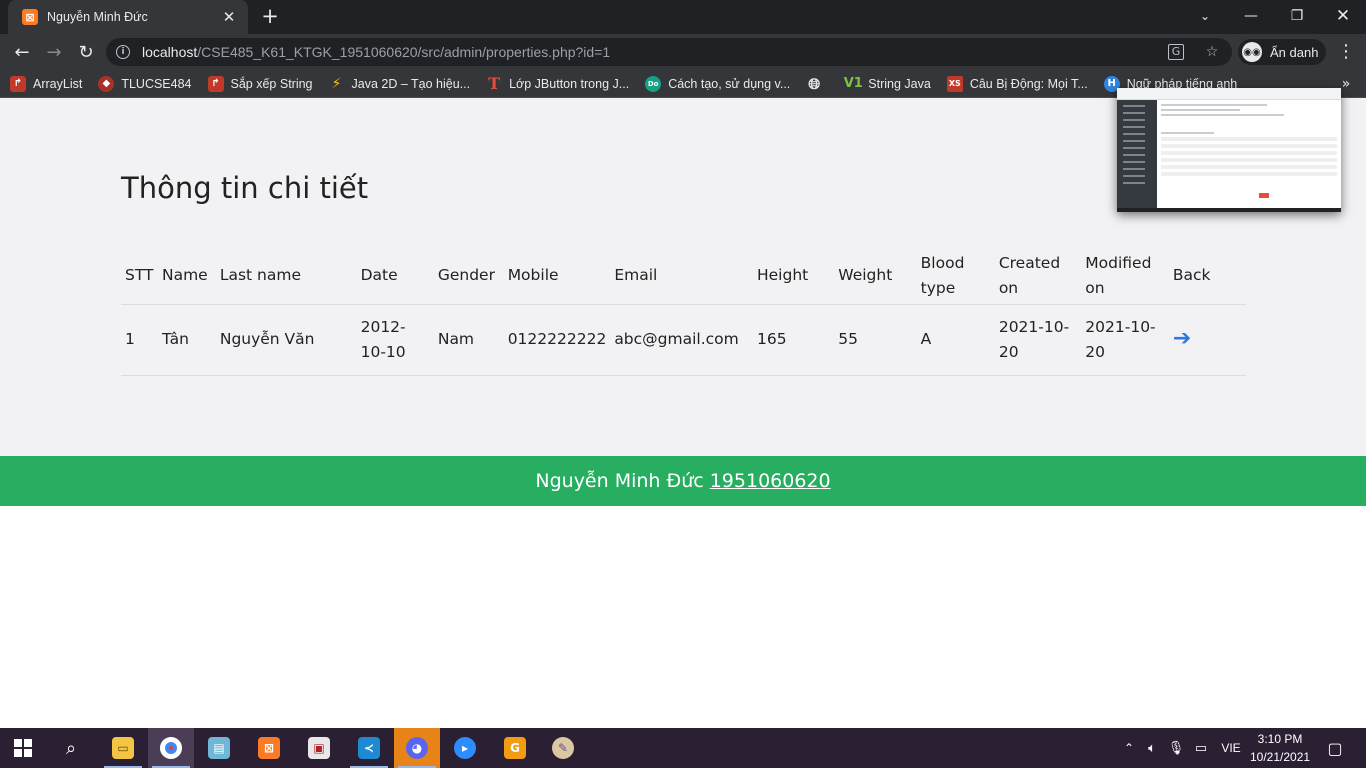 Image resolution: width=1366 pixels, height=768 pixels. Describe the element at coordinates (814, 83) in the screenshot. I see `globe-icon: 🌐︎` at that location.